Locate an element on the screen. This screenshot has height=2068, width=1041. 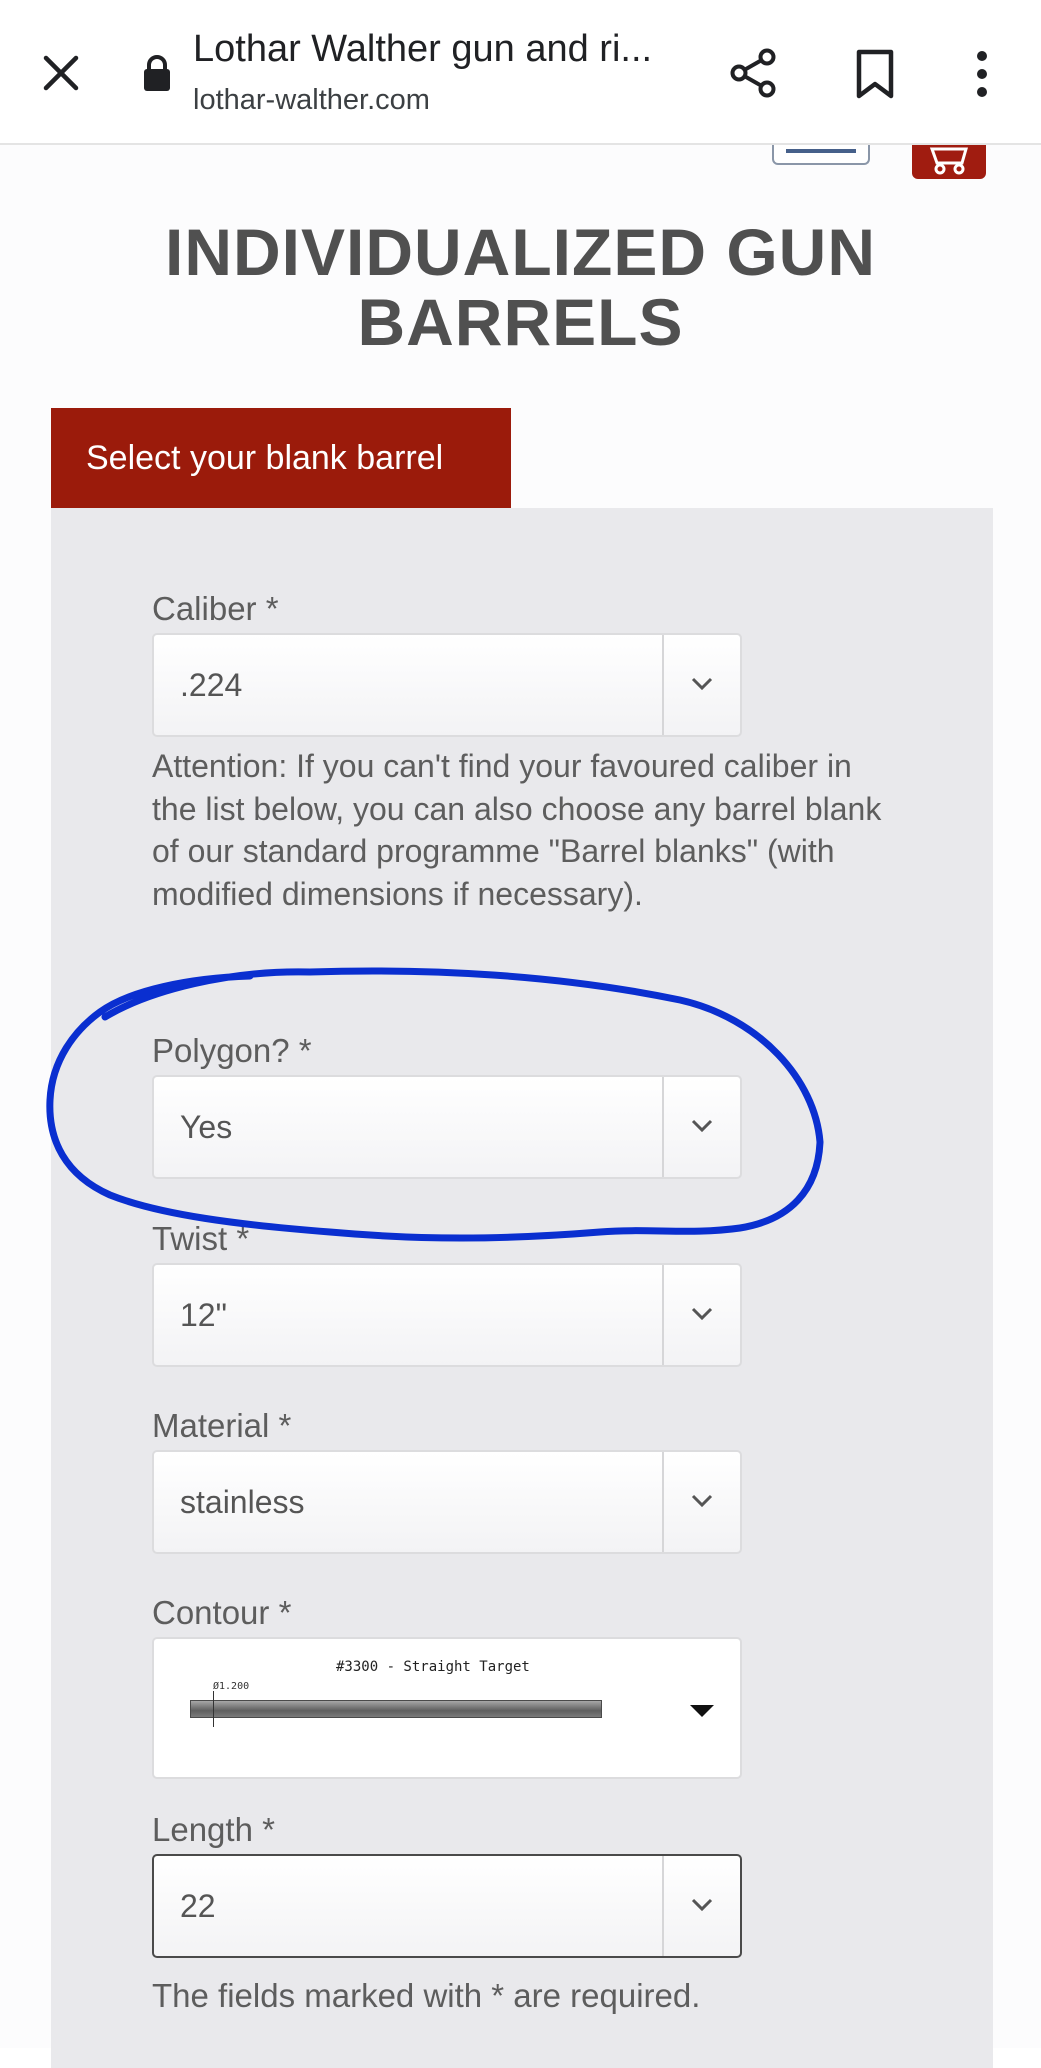
lock-icon is located at coordinates (157, 73).